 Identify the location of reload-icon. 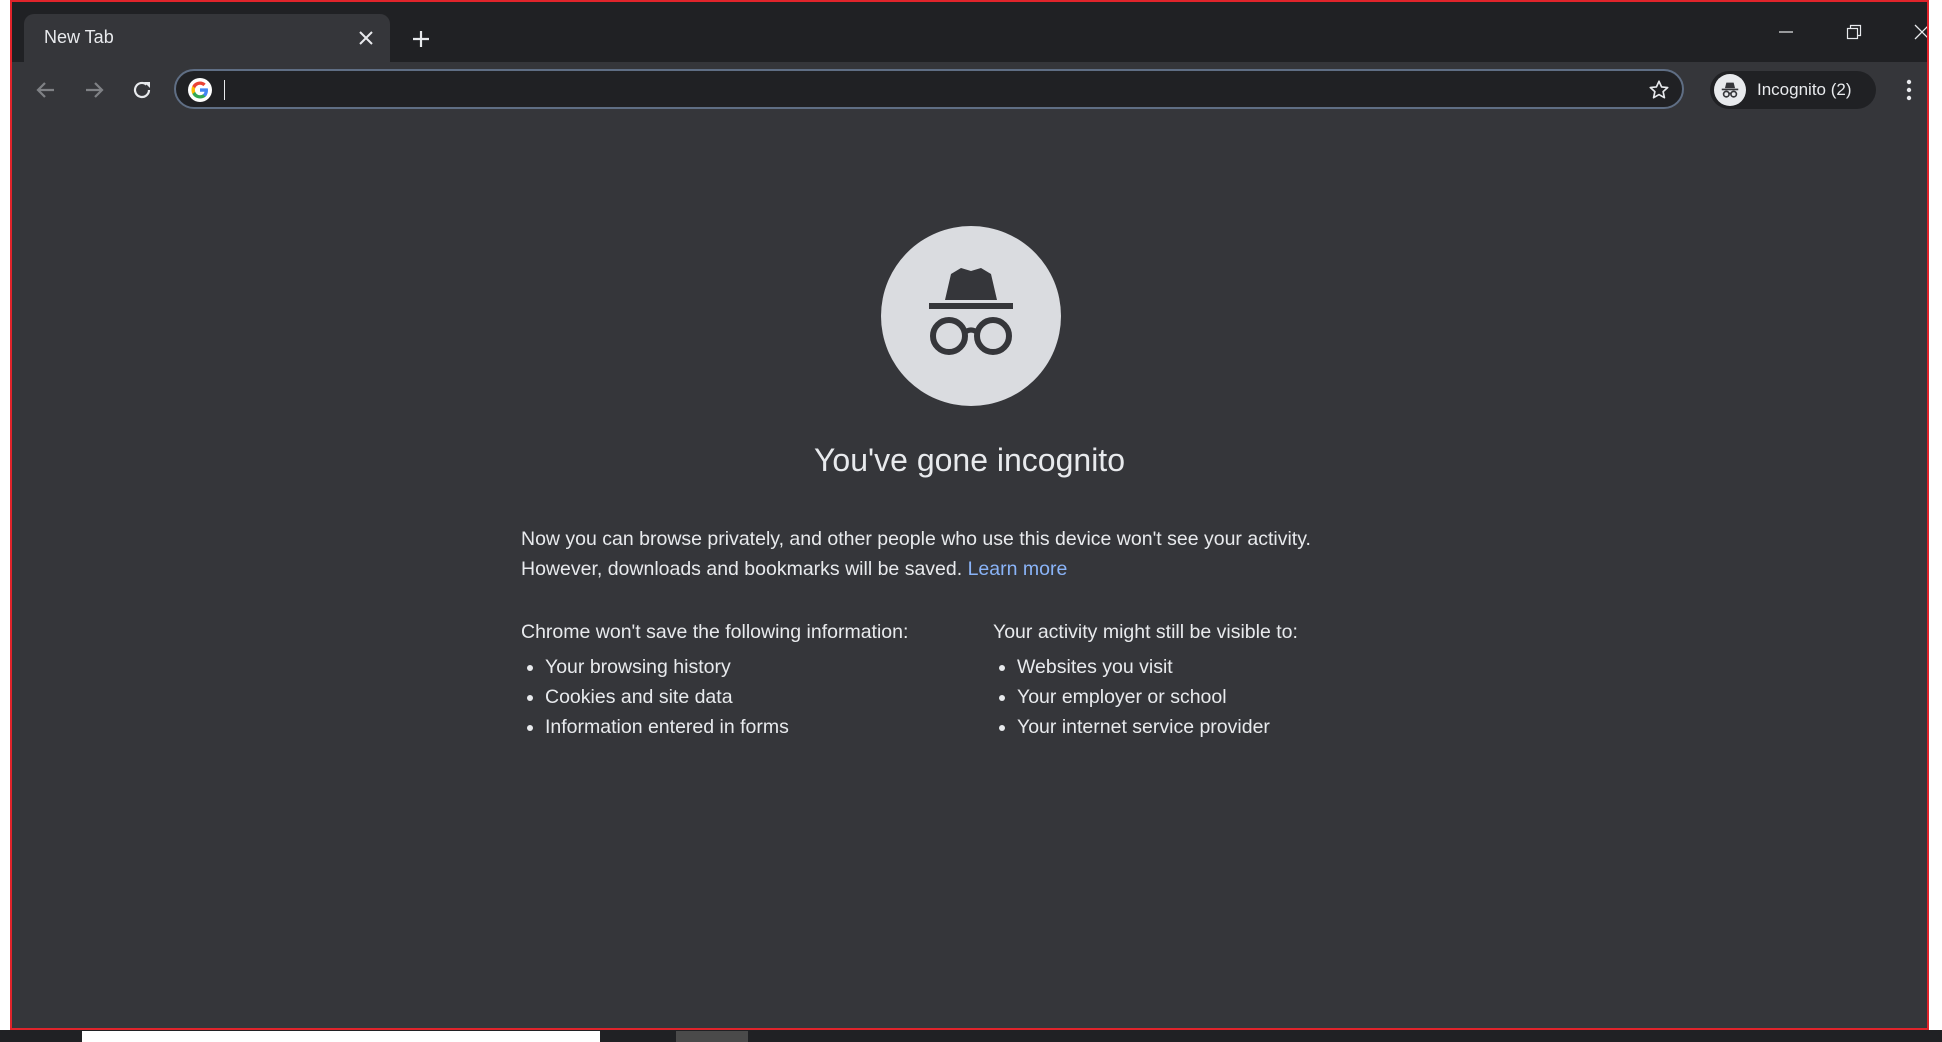
(142, 90).